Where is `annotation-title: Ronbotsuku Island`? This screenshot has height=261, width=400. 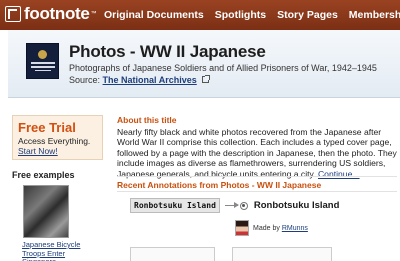 annotation-title: Ronbotsuku Island is located at coordinates (296, 205).